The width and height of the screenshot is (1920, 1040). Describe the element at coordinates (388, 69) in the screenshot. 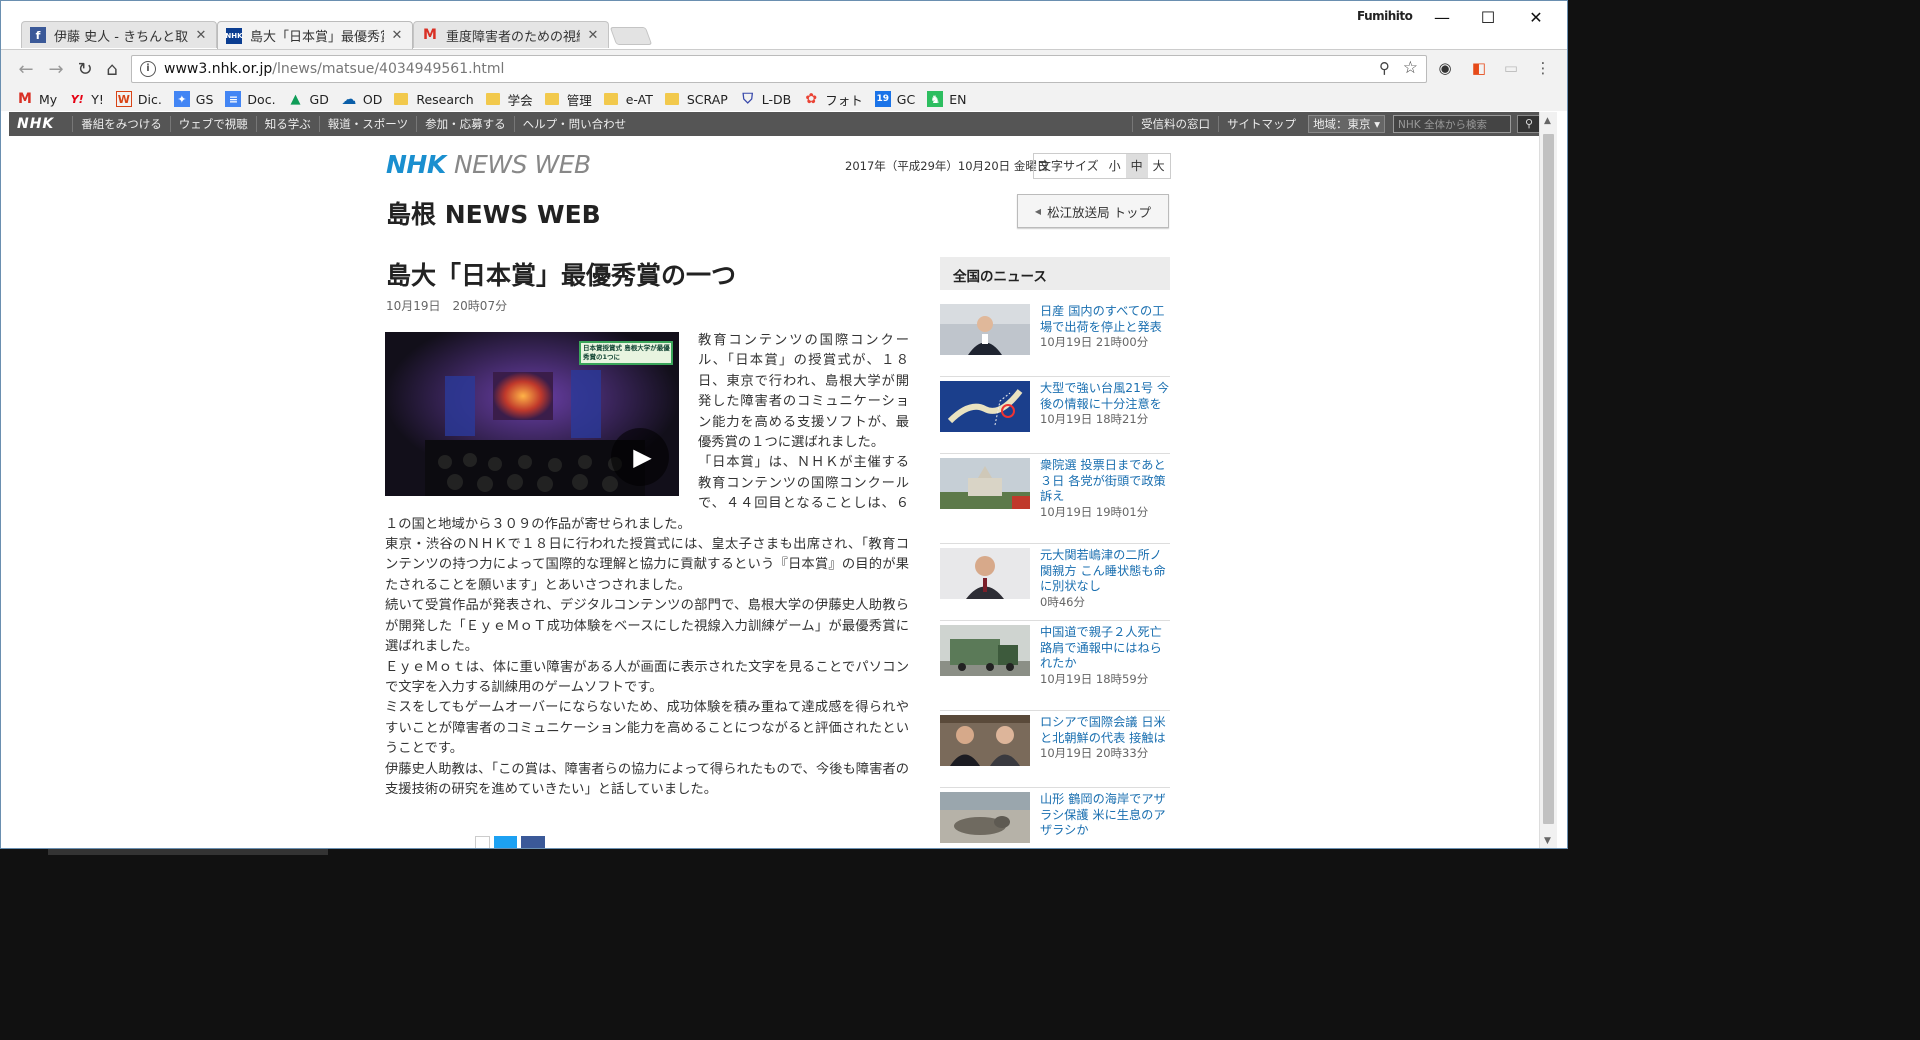

I see `url-path: /lnews/matsue/4034949561.html` at that location.